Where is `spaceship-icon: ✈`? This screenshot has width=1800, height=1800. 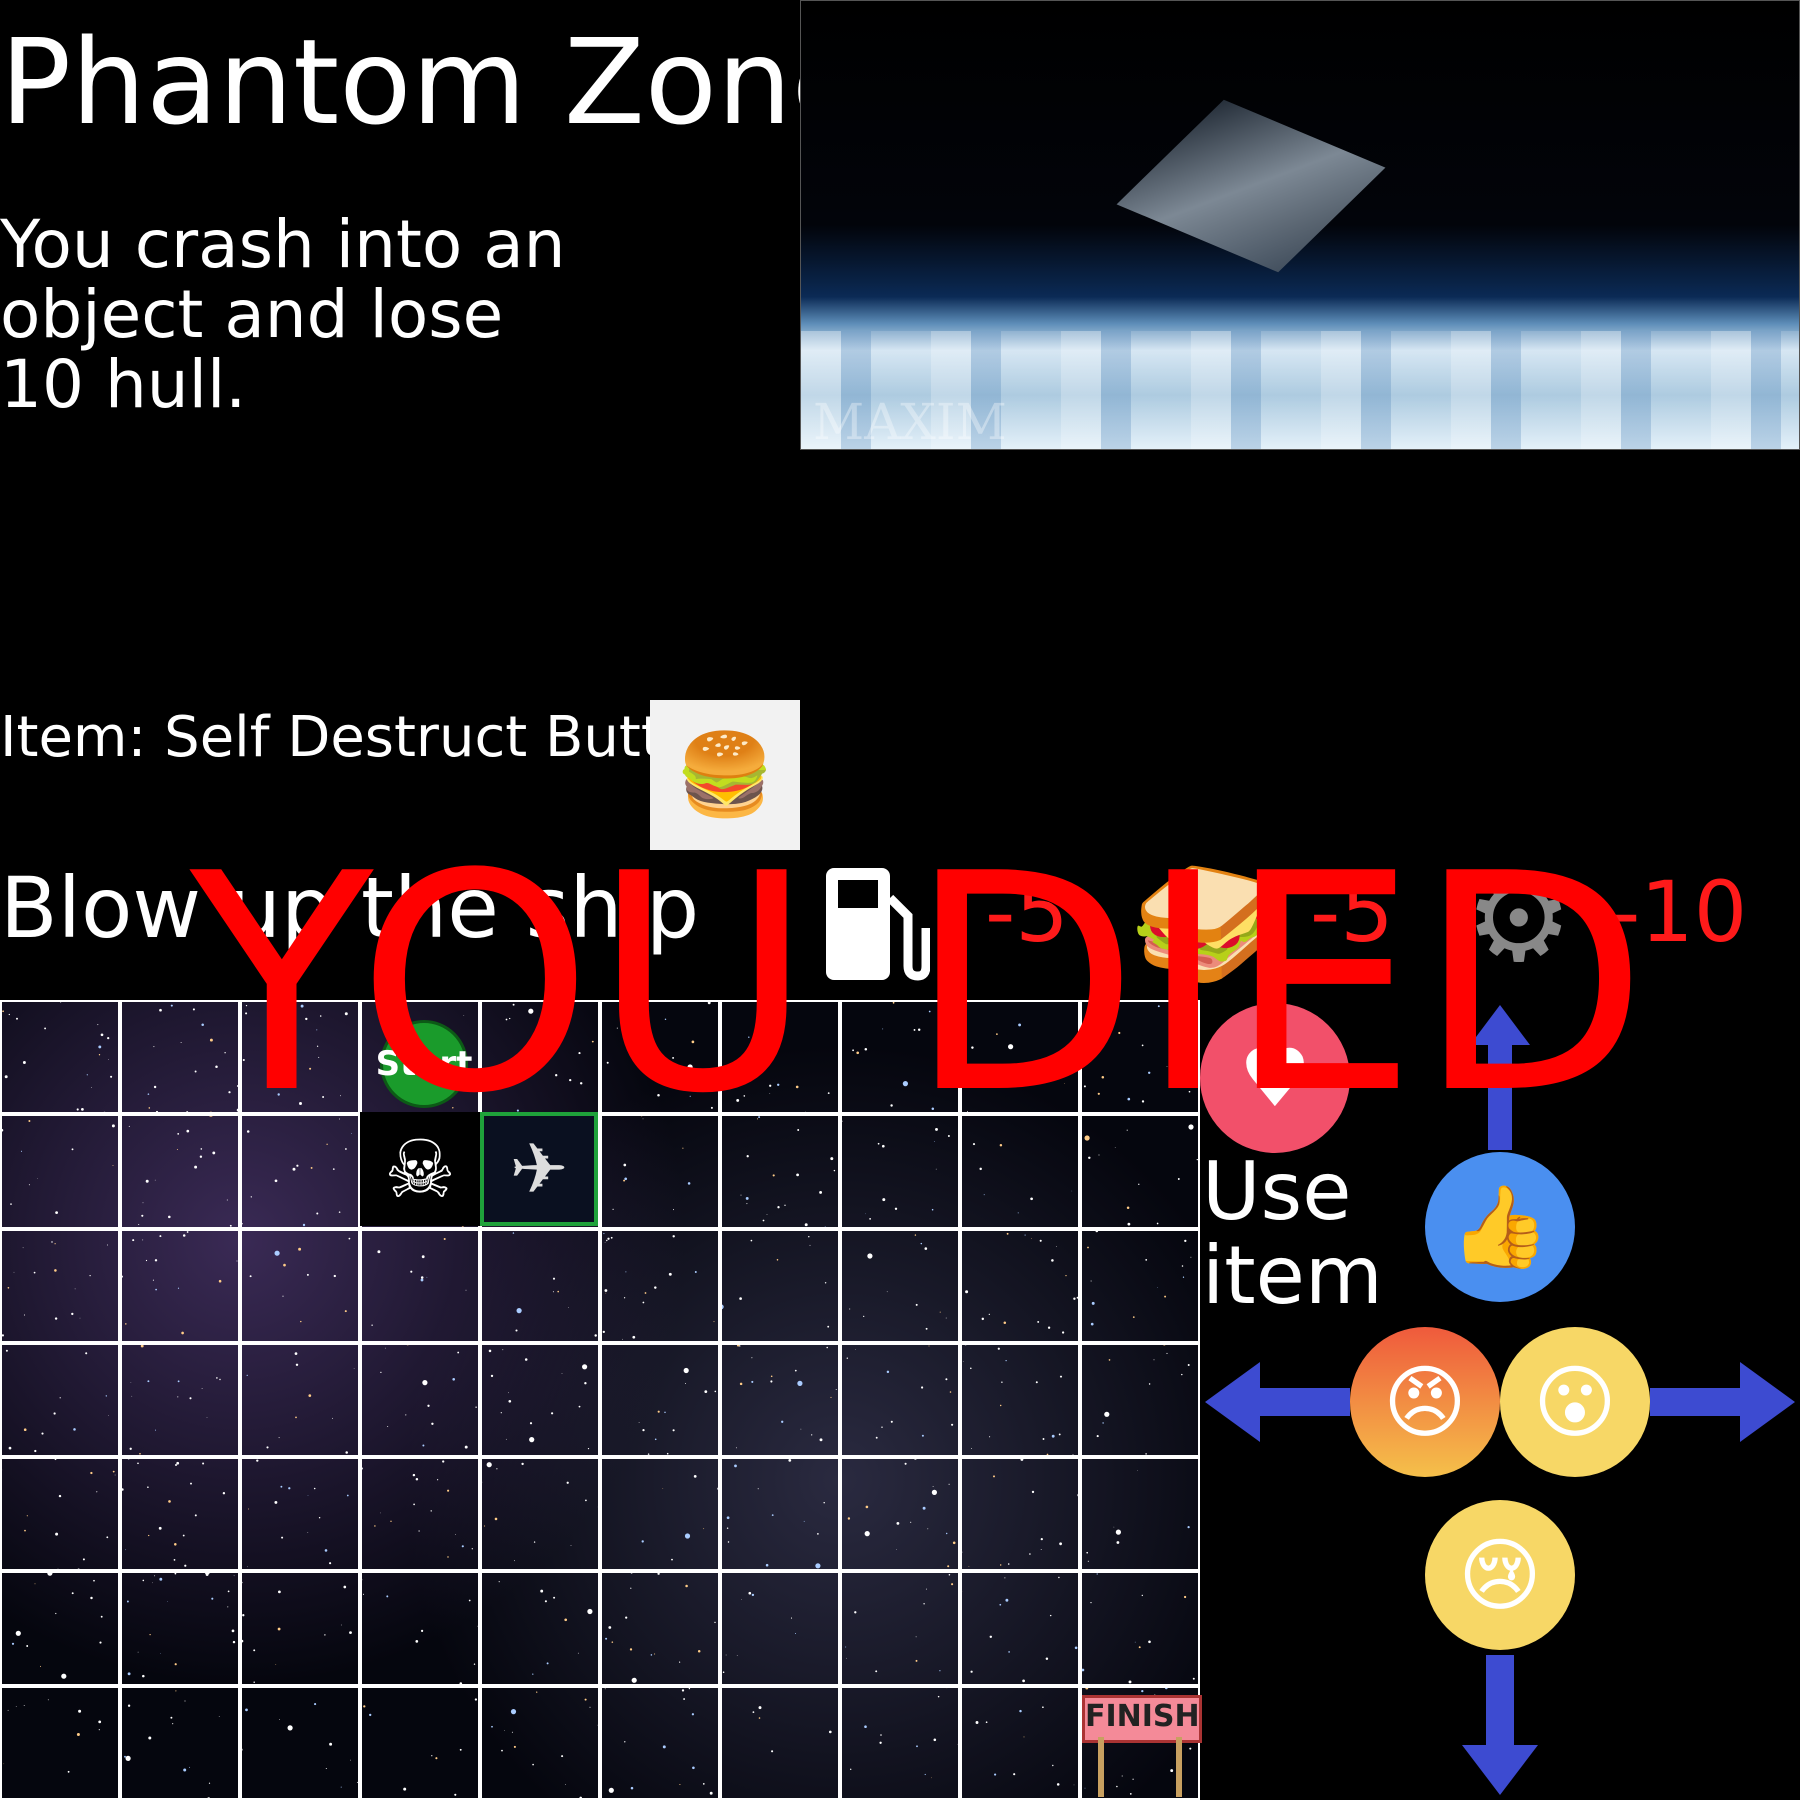
spaceship-icon: ✈ is located at coordinates (539, 1169).